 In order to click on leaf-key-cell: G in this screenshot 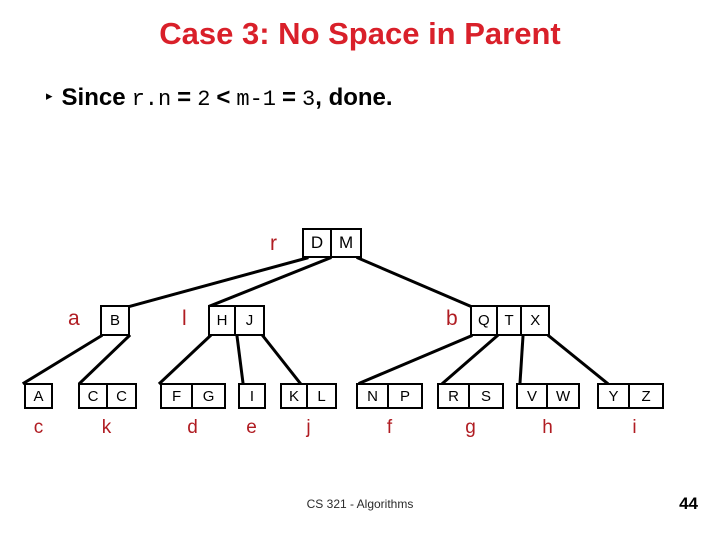, I will do `click(208, 396)`.